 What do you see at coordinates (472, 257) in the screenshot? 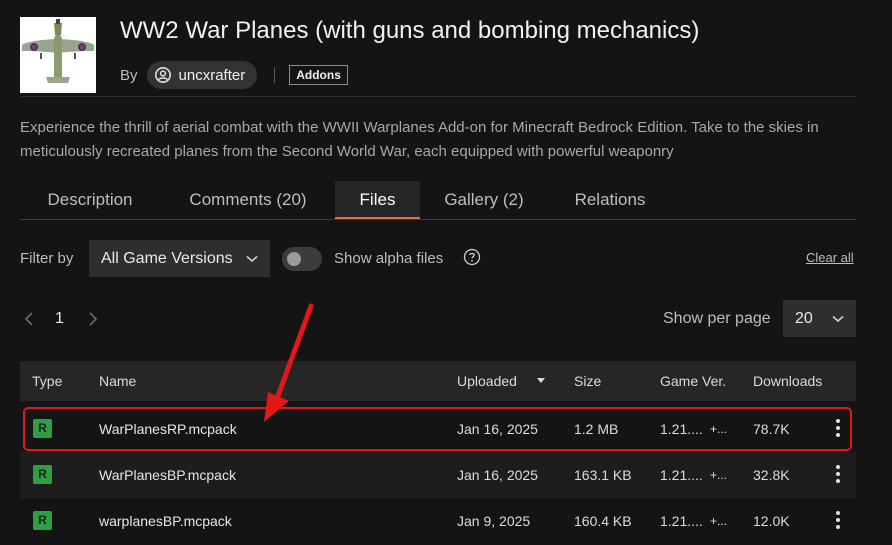
I see `help-icon` at bounding box center [472, 257].